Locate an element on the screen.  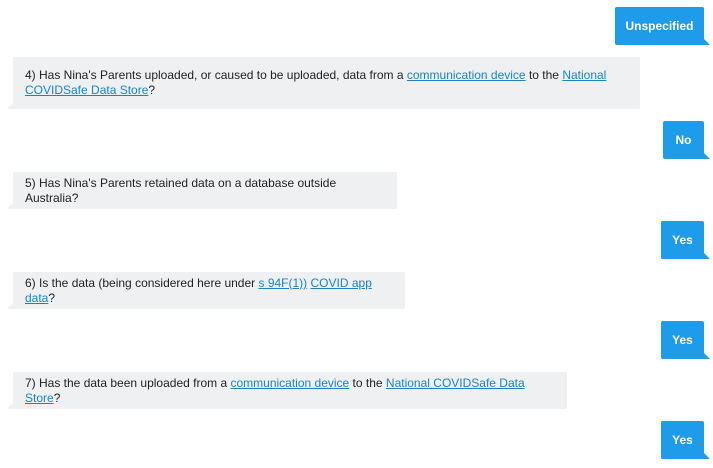
answer-label: Unspecified is located at coordinates (659, 26).